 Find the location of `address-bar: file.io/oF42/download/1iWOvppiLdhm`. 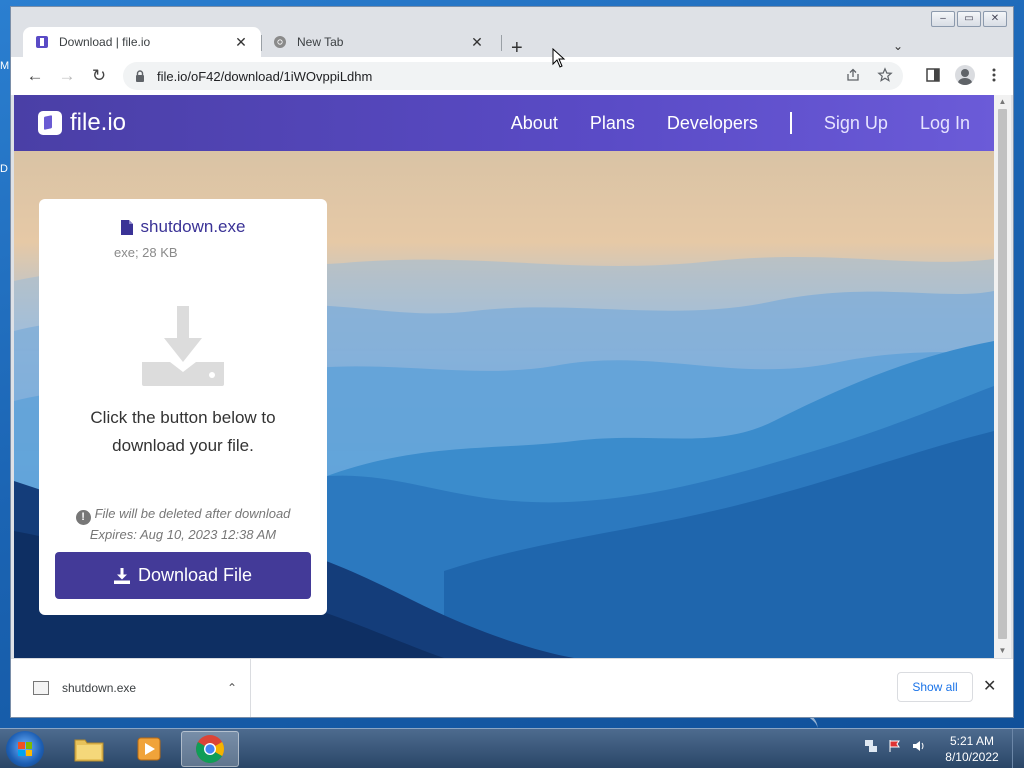

address-bar: file.io/oF42/download/1iWOvppiLdhm is located at coordinates (513, 76).